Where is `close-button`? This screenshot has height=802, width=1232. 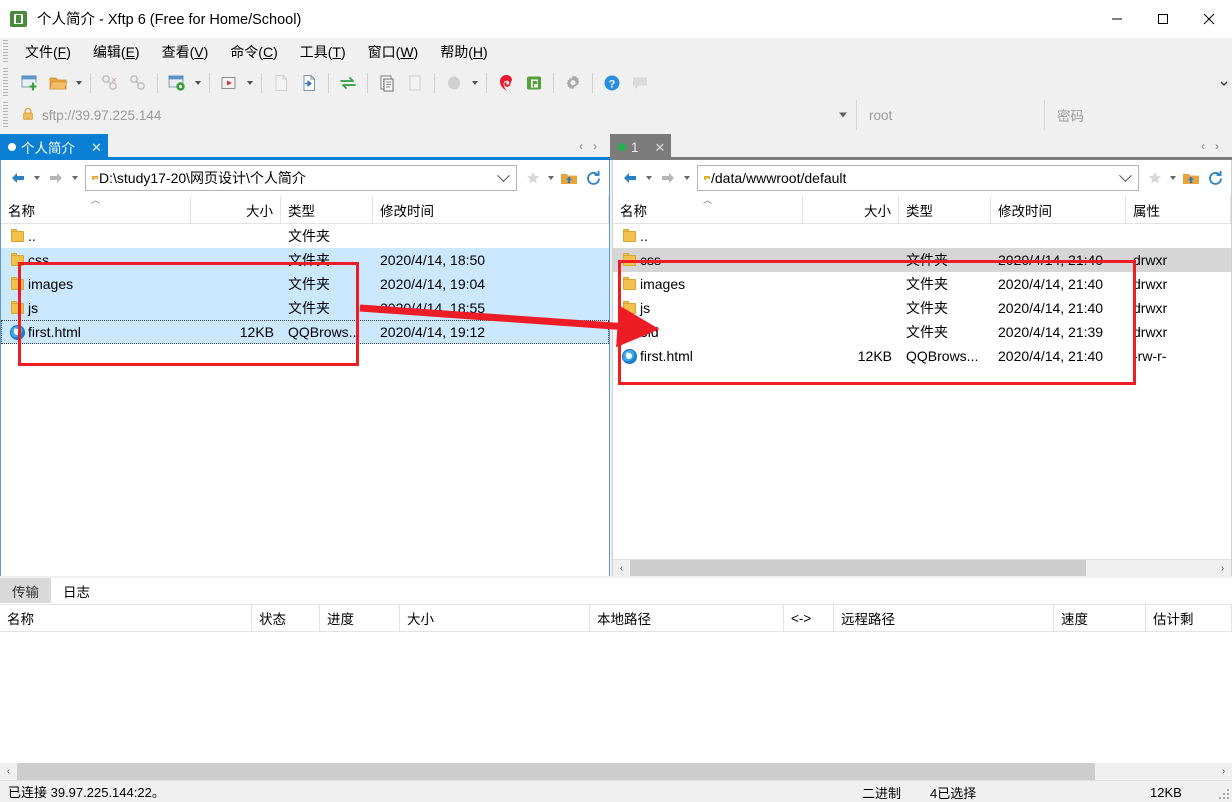
close-button is located at coordinates (1209, 19).